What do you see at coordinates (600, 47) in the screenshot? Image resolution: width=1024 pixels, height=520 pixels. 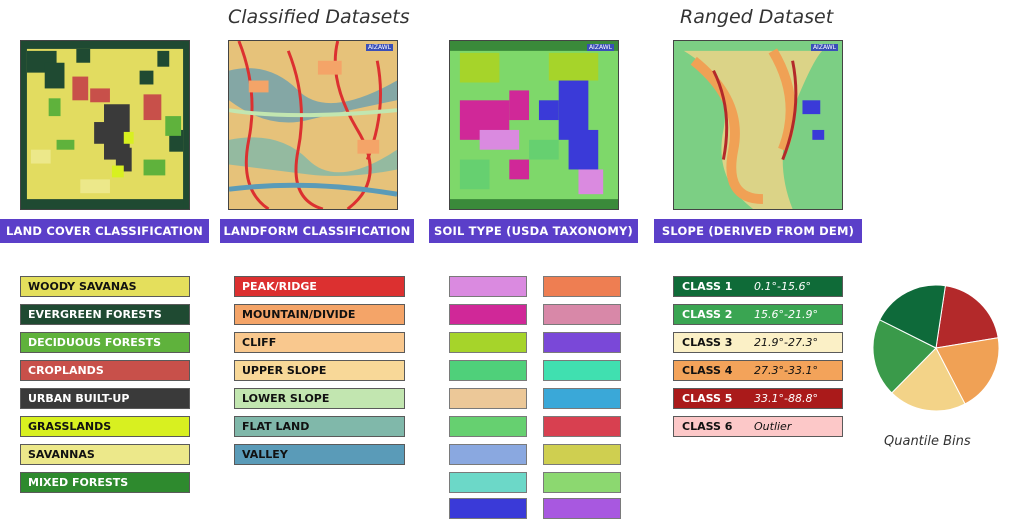 I see `soil-map-badge: AIZAWL` at bounding box center [600, 47].